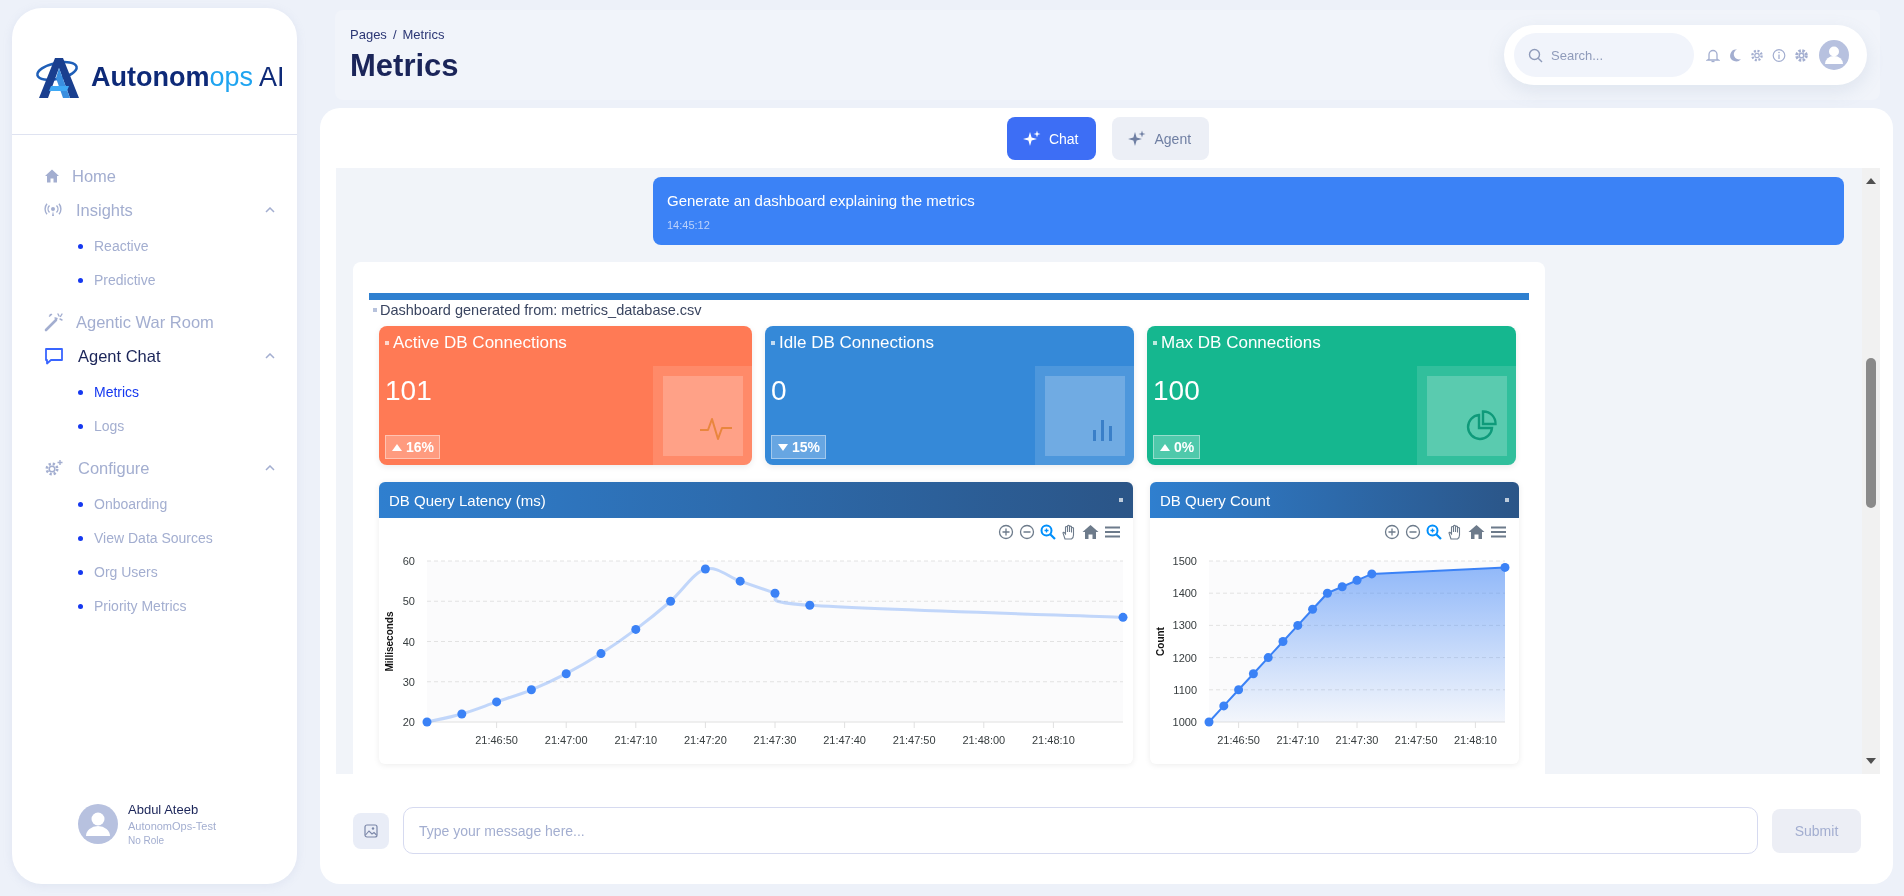 Image resolution: width=1904 pixels, height=896 pixels. Describe the element at coordinates (404, 65) in the screenshot. I see `page-title: Metrics` at that location.